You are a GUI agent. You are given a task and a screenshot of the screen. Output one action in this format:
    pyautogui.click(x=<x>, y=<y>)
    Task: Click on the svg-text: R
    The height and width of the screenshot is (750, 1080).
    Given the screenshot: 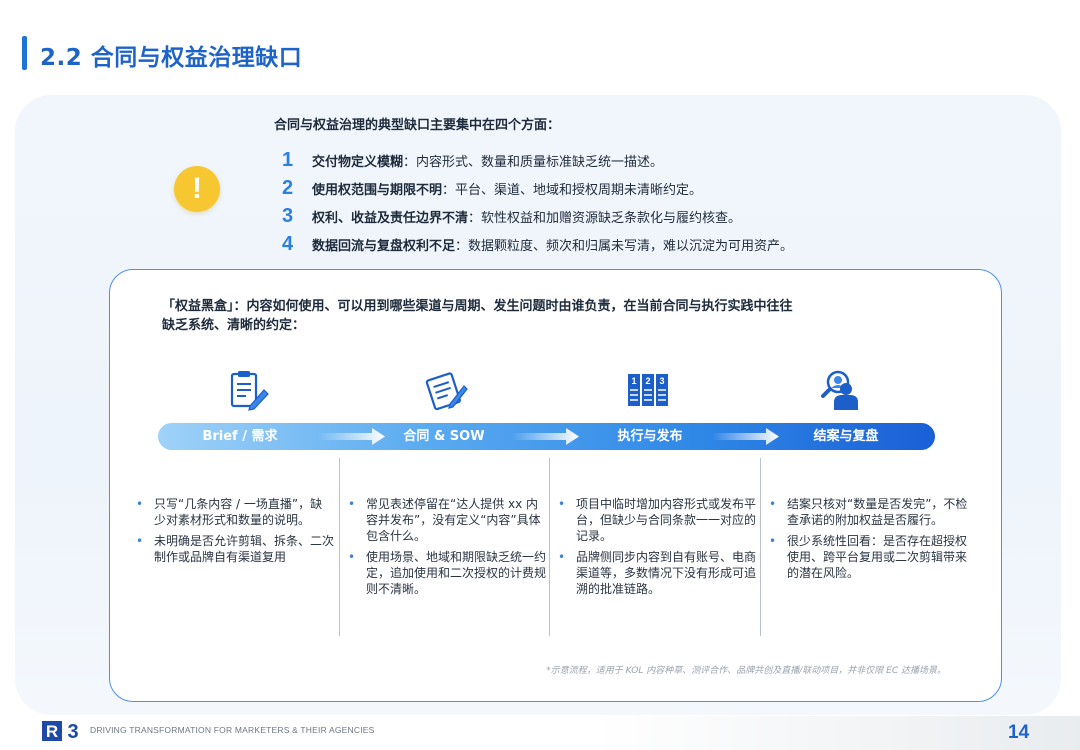 What is the action you would take?
    pyautogui.click(x=52, y=731)
    